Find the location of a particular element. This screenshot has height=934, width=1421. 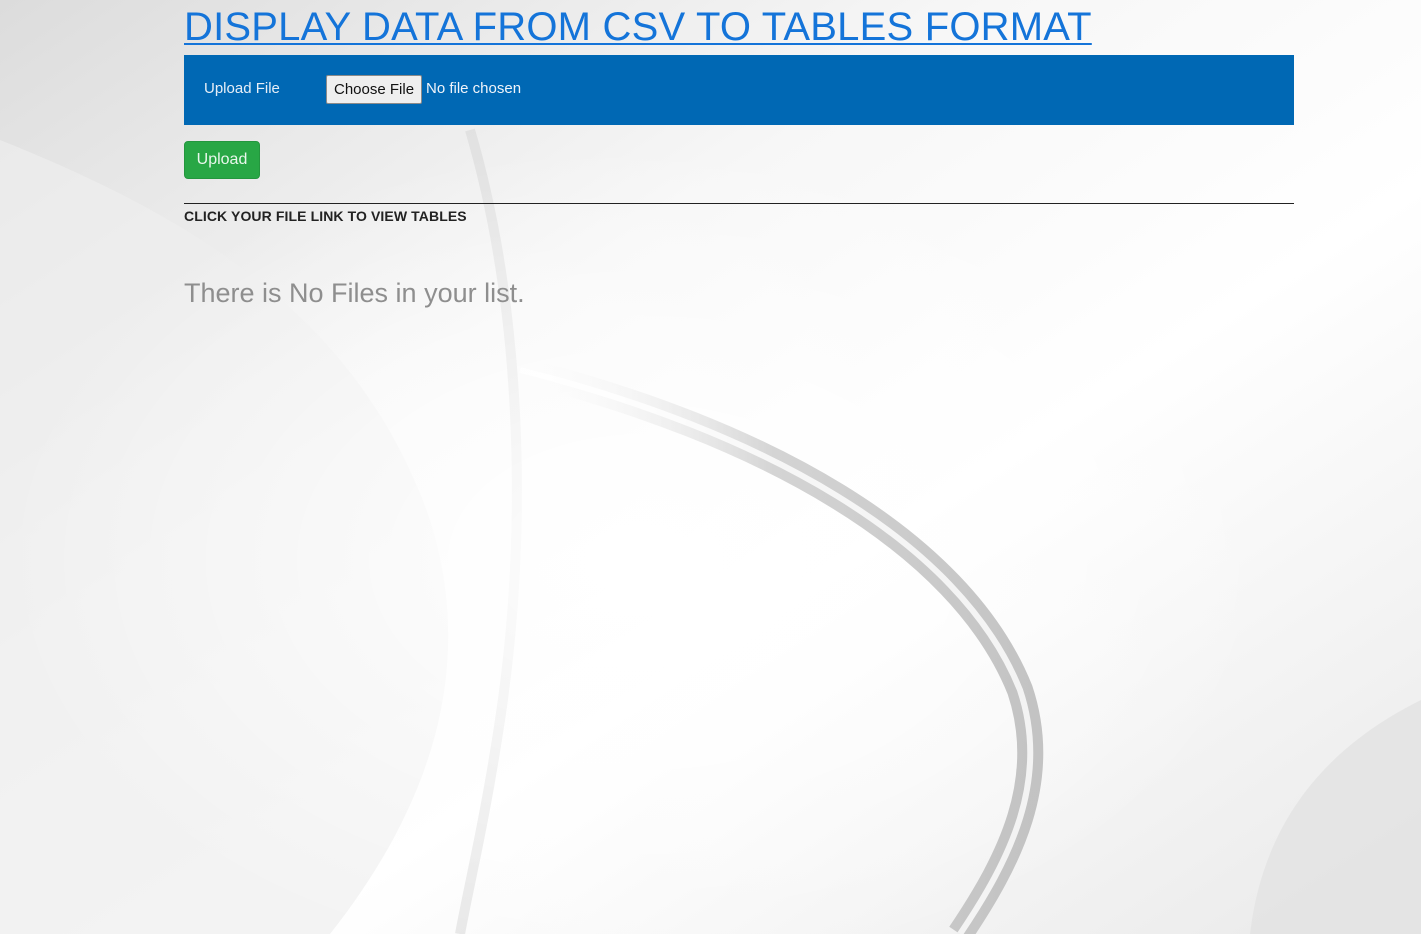

empty-files-message: There is No Files in your list. is located at coordinates (354, 293).